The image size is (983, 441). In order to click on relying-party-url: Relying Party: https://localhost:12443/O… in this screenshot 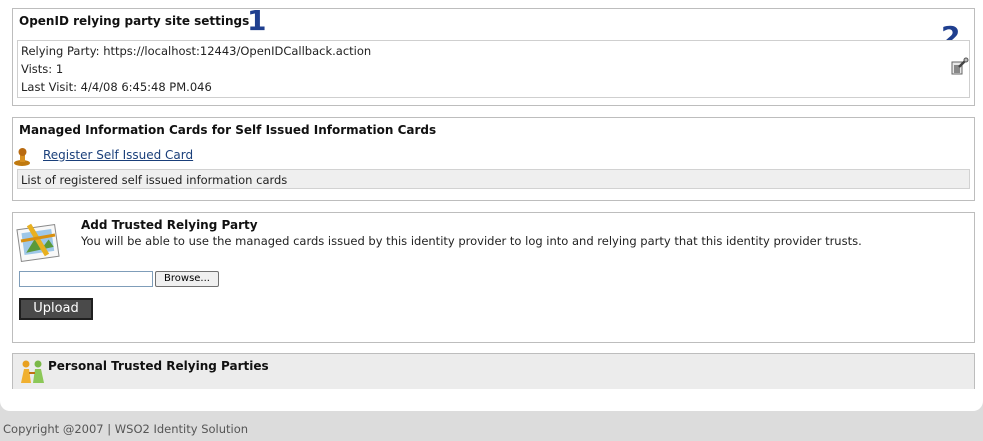, I will do `click(196, 51)`.